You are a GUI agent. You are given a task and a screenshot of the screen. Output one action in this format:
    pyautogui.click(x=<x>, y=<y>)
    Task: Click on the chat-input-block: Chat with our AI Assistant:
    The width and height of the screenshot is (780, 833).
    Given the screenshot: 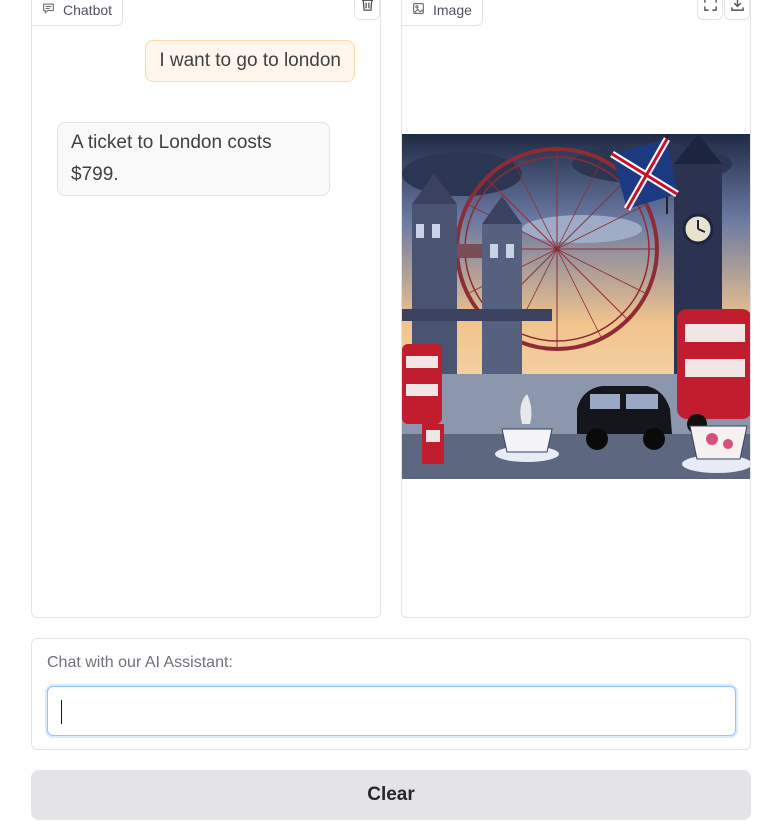 What is the action you would take?
    pyautogui.click(x=391, y=694)
    